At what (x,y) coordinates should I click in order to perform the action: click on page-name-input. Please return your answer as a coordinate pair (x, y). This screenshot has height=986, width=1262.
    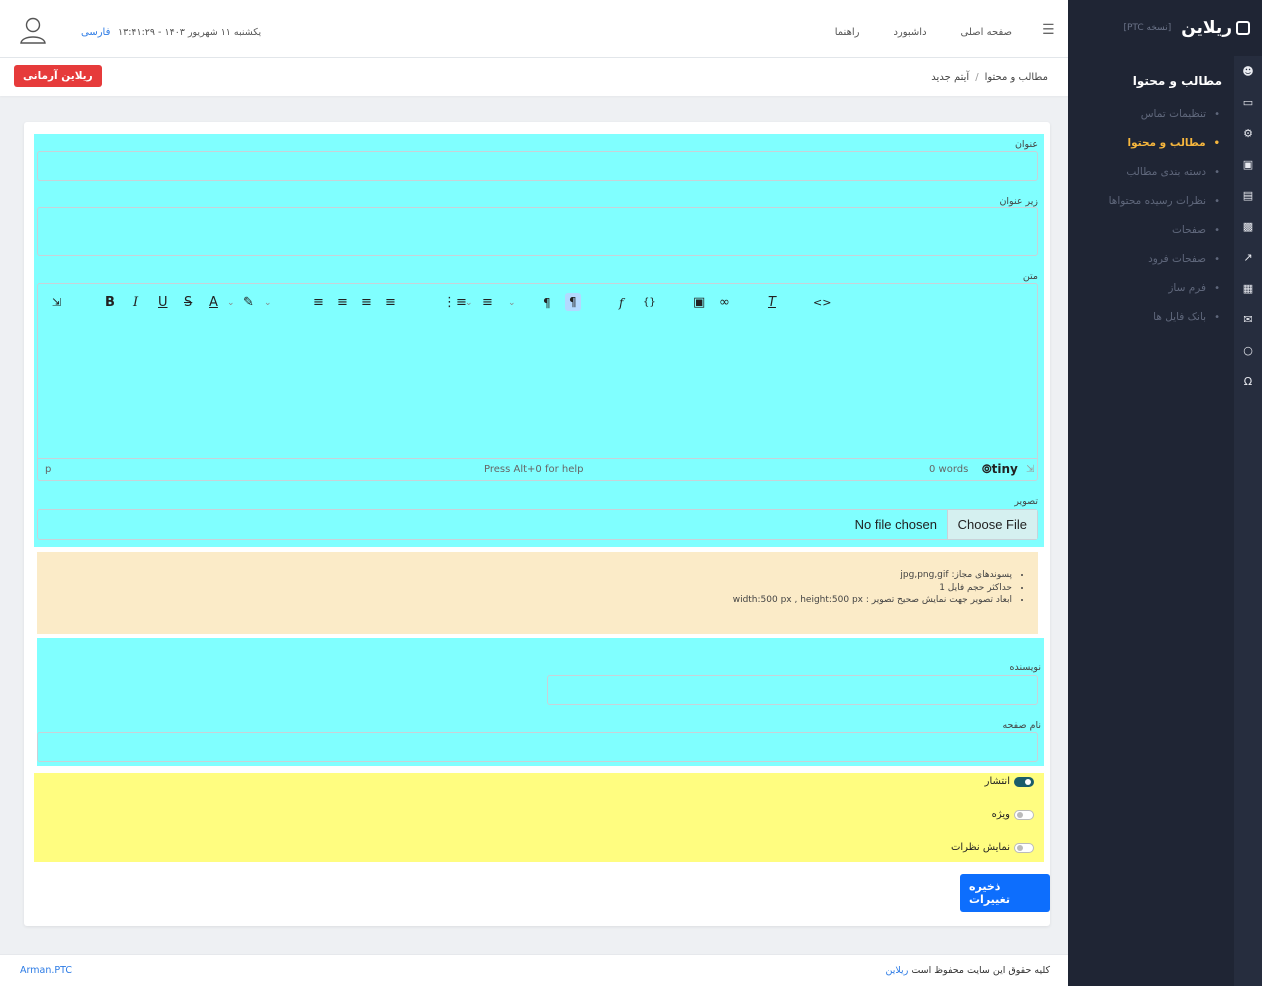
    Looking at the image, I should click on (537, 747).